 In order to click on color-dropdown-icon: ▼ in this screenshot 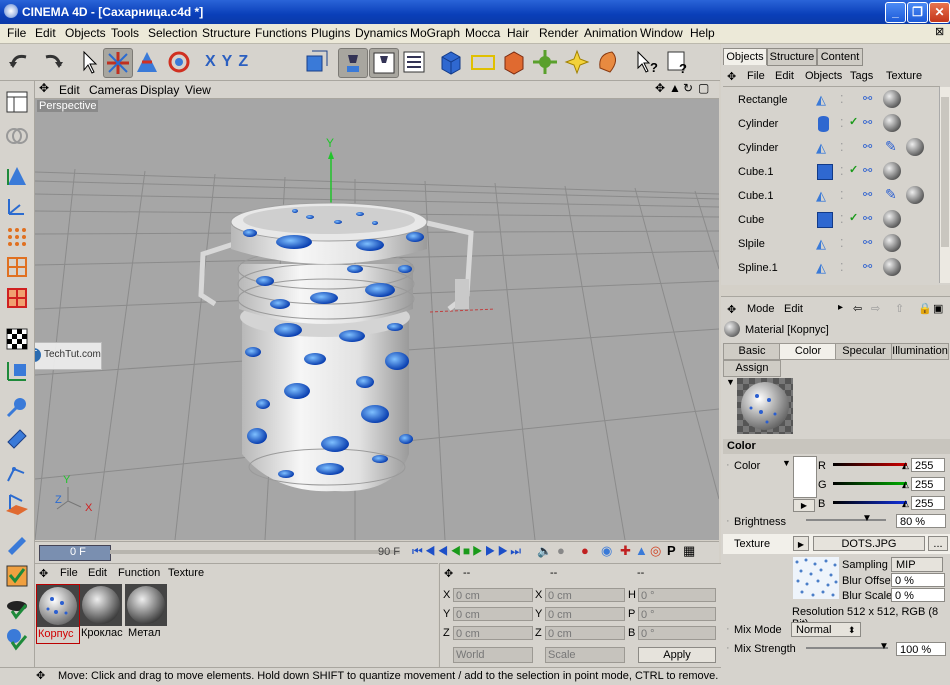, I will do `click(786, 463)`.